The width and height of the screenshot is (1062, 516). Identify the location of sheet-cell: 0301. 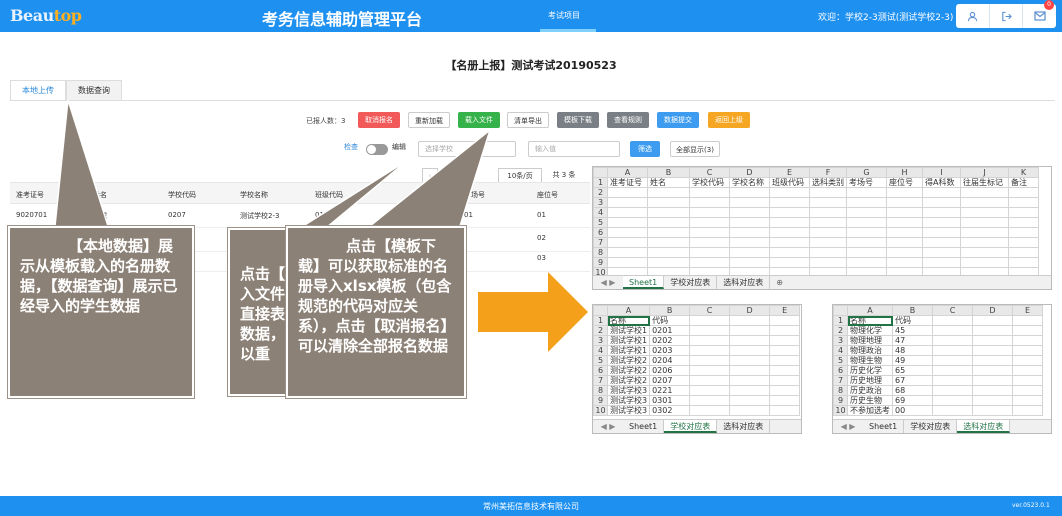
(670, 400).